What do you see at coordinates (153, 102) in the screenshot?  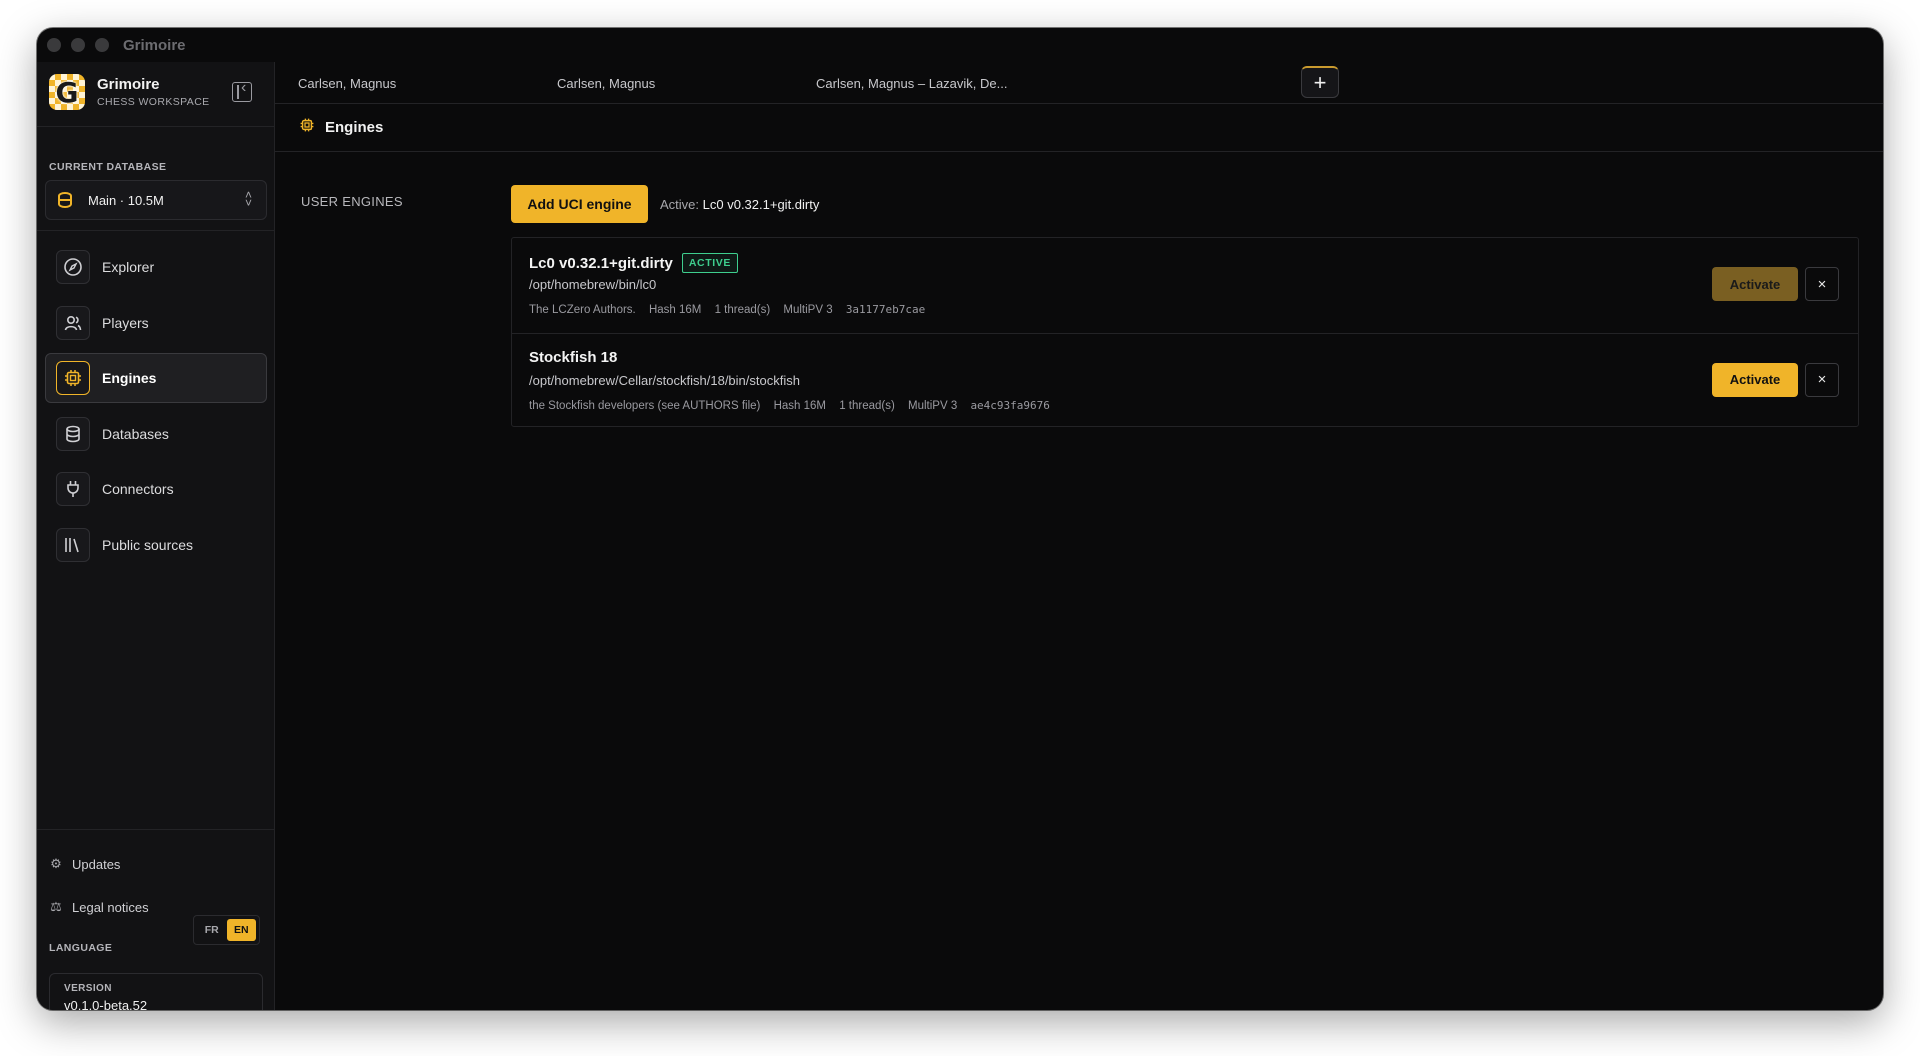 I see `brand-subtitle: CHESS WORKSPACE` at bounding box center [153, 102].